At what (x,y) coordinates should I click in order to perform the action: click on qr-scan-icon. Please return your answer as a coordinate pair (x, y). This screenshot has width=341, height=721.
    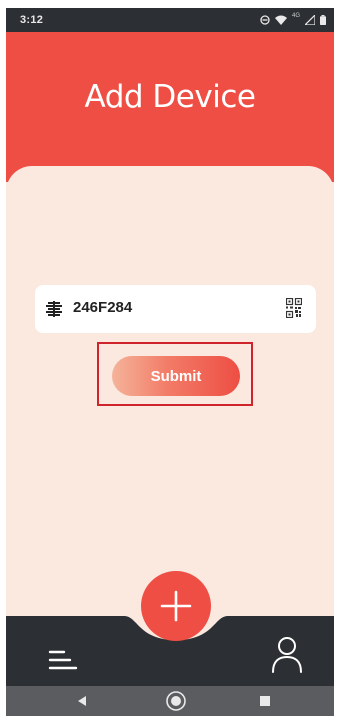
    Looking at the image, I should click on (294, 308).